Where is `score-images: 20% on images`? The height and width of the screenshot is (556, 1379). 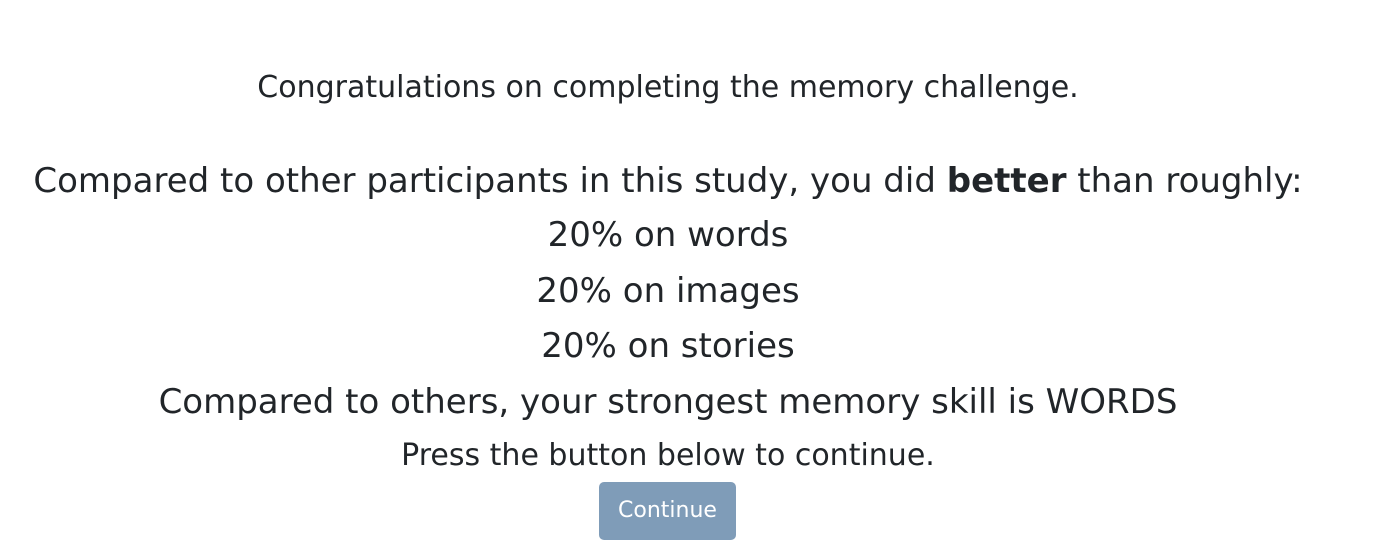 score-images: 20% on images is located at coordinates (668, 291).